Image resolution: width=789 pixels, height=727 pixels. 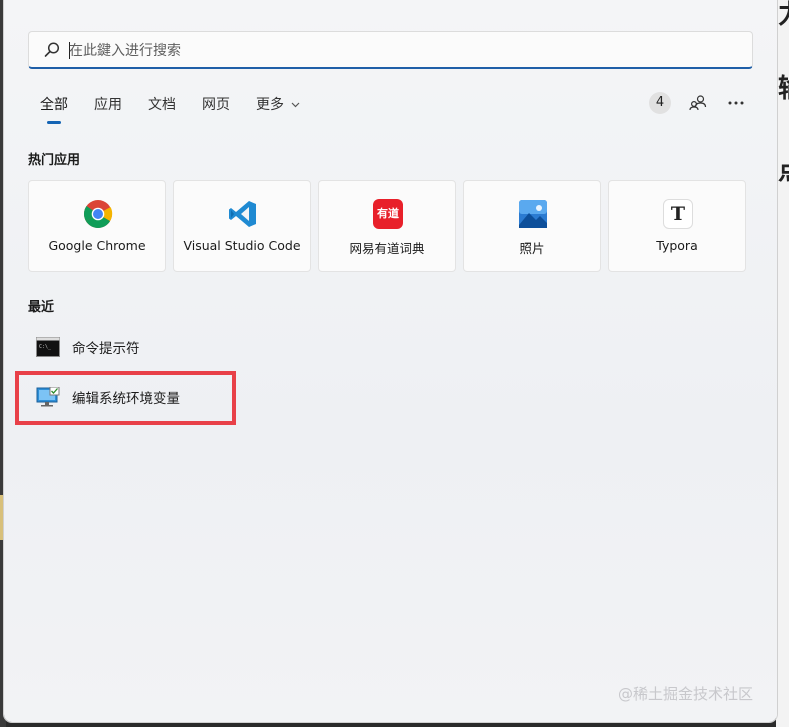 I want to click on tab-more: 更多, so click(x=278, y=106).